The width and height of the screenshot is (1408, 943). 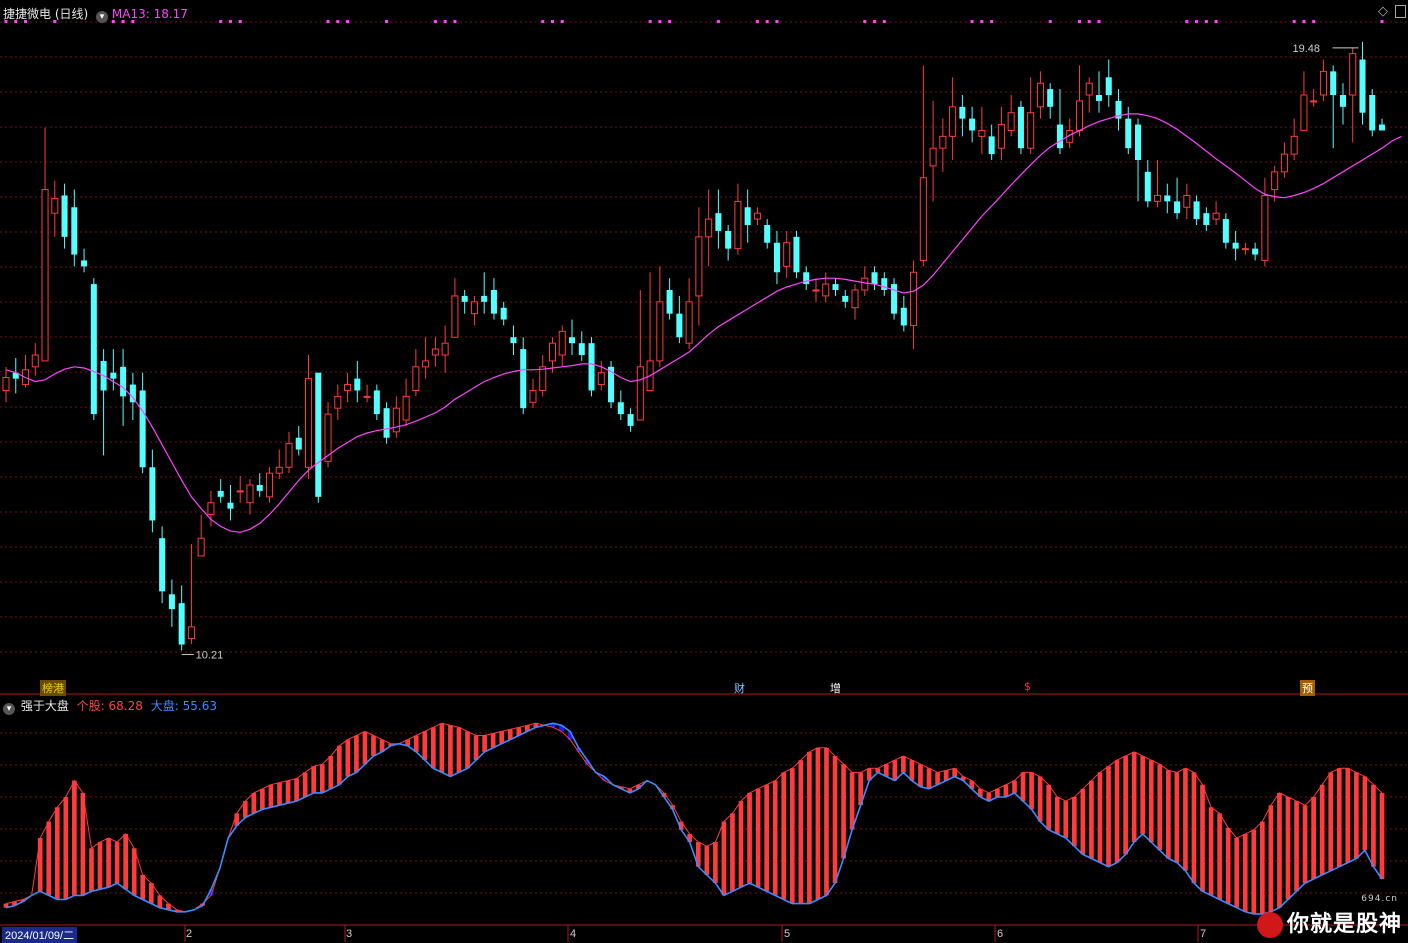 I want to click on market-series-label: 大盘:, so click(x=164, y=706).